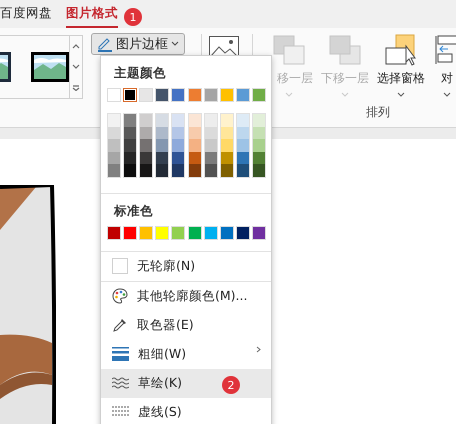 This screenshot has height=424, width=456. Describe the element at coordinates (138, 44) in the screenshot. I see `picture-border-button: 图片边框` at that location.